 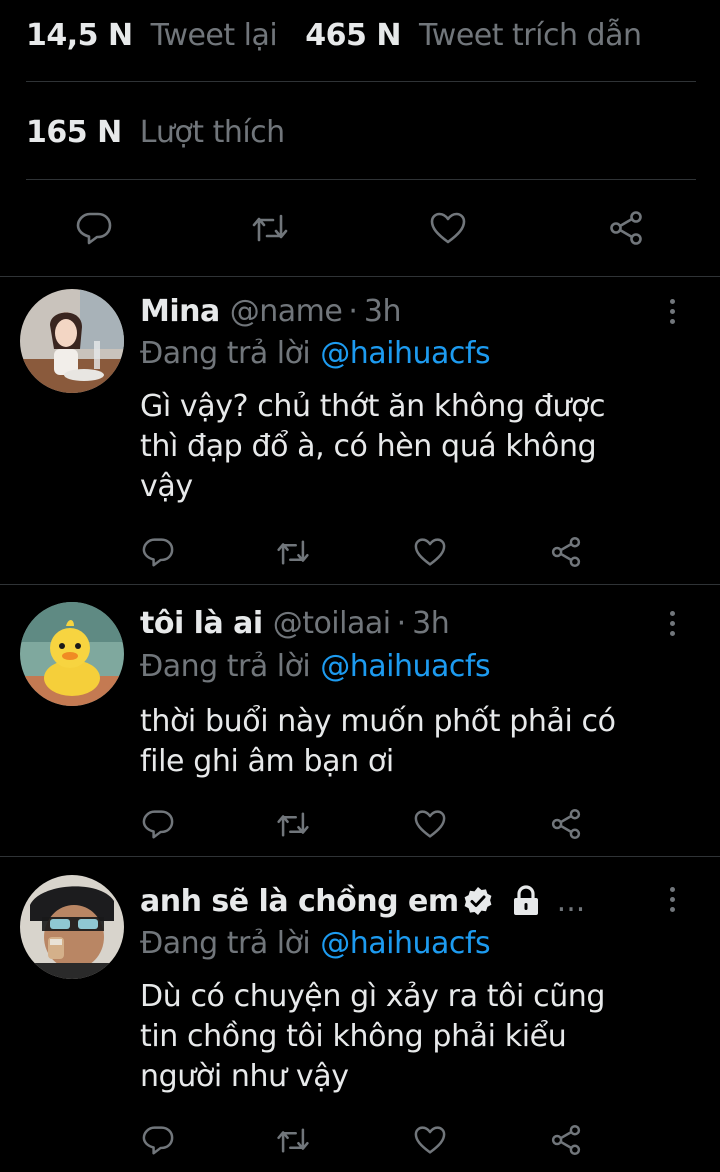 What do you see at coordinates (395, 623) in the screenshot?
I see `reply-header: tôi là ai @toilaai · 3h` at bounding box center [395, 623].